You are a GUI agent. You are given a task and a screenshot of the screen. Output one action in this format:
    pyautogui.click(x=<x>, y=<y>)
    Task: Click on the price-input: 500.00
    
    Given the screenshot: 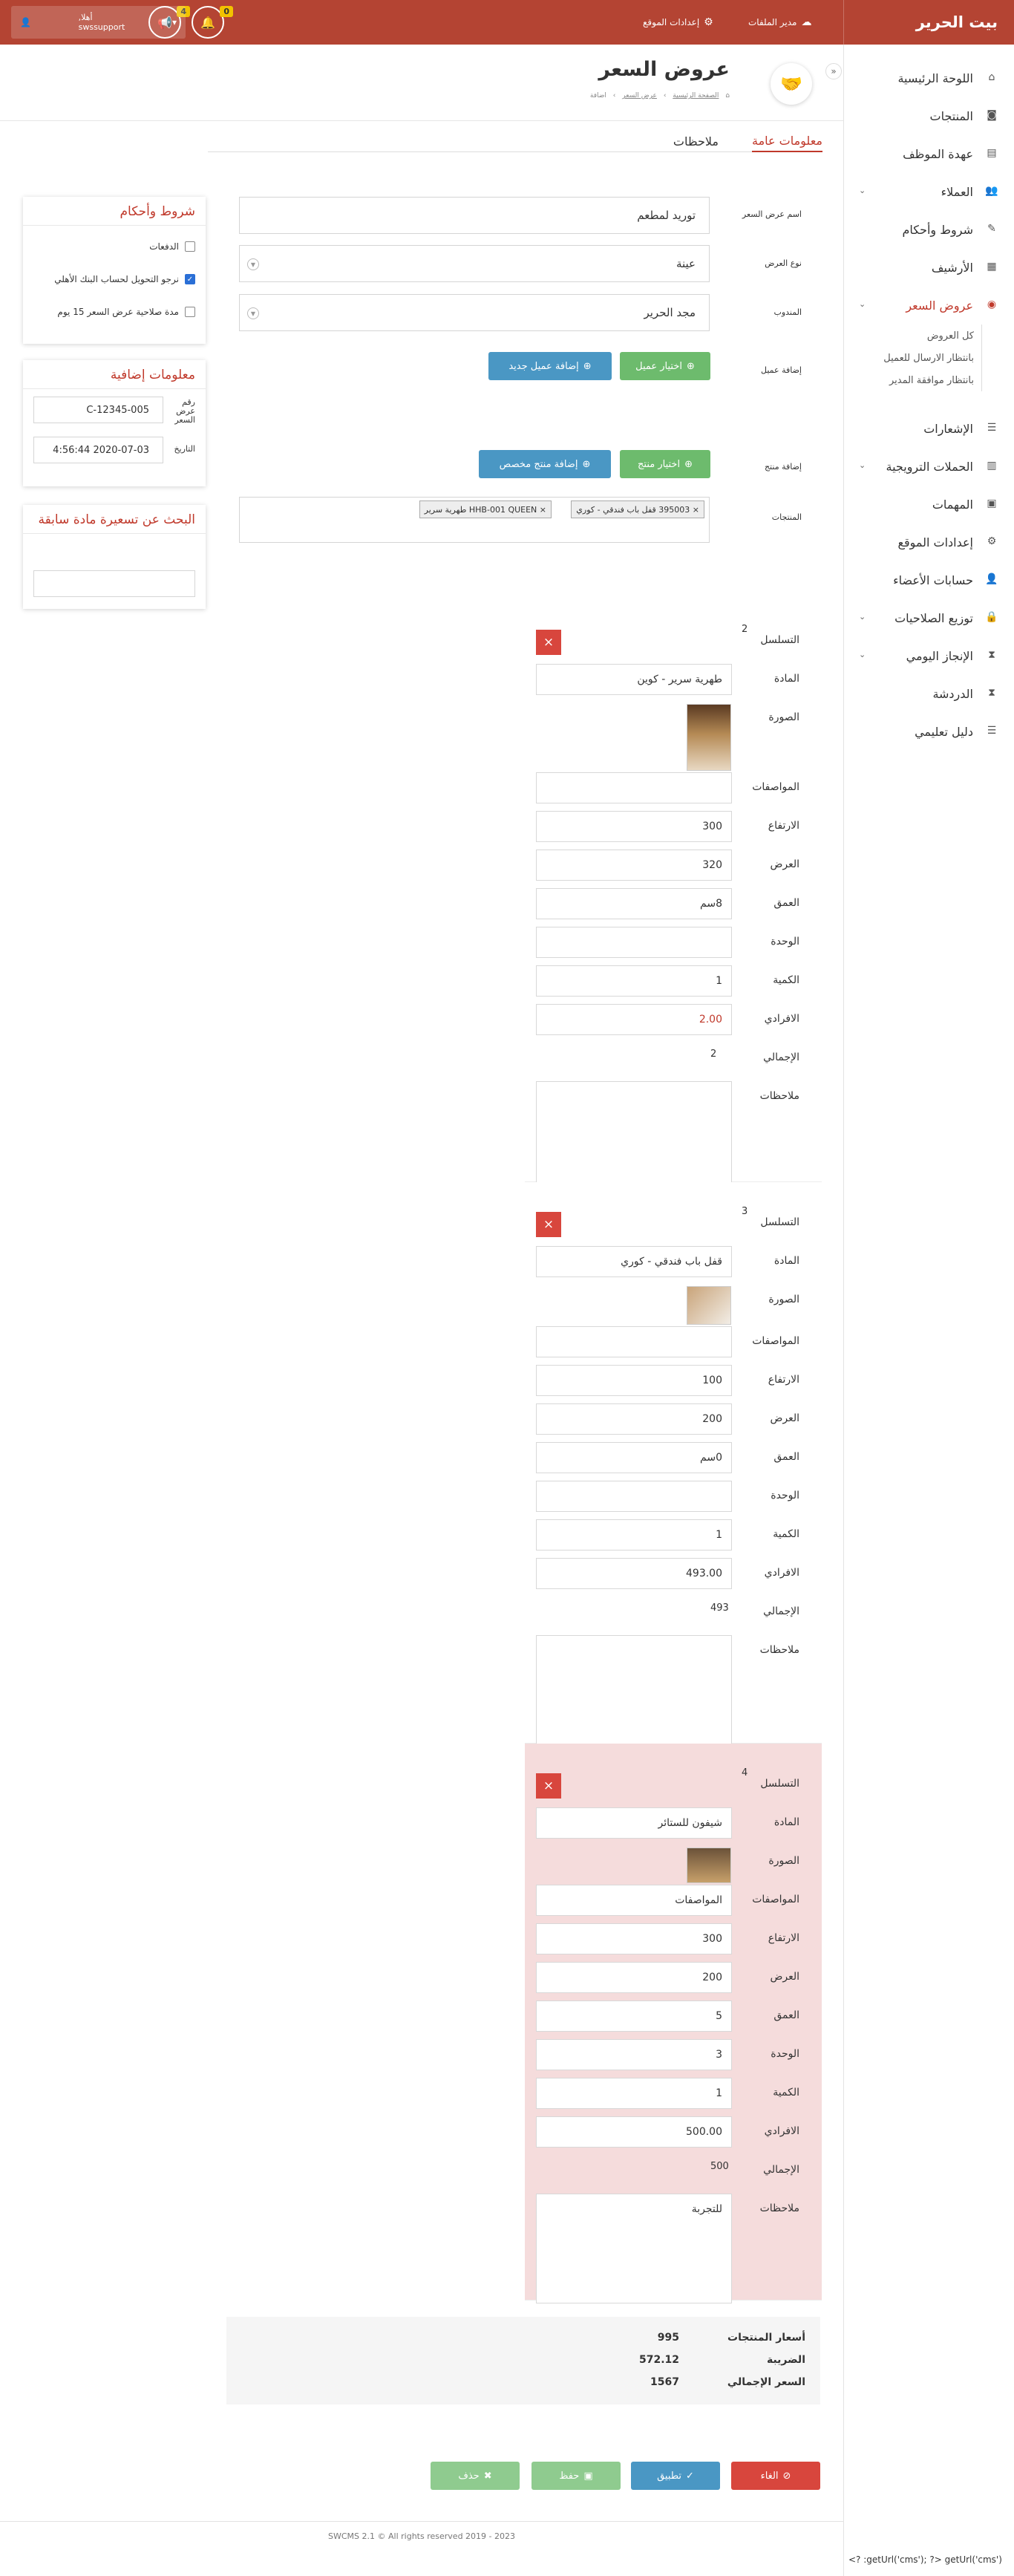 What is the action you would take?
    pyautogui.click(x=634, y=2132)
    